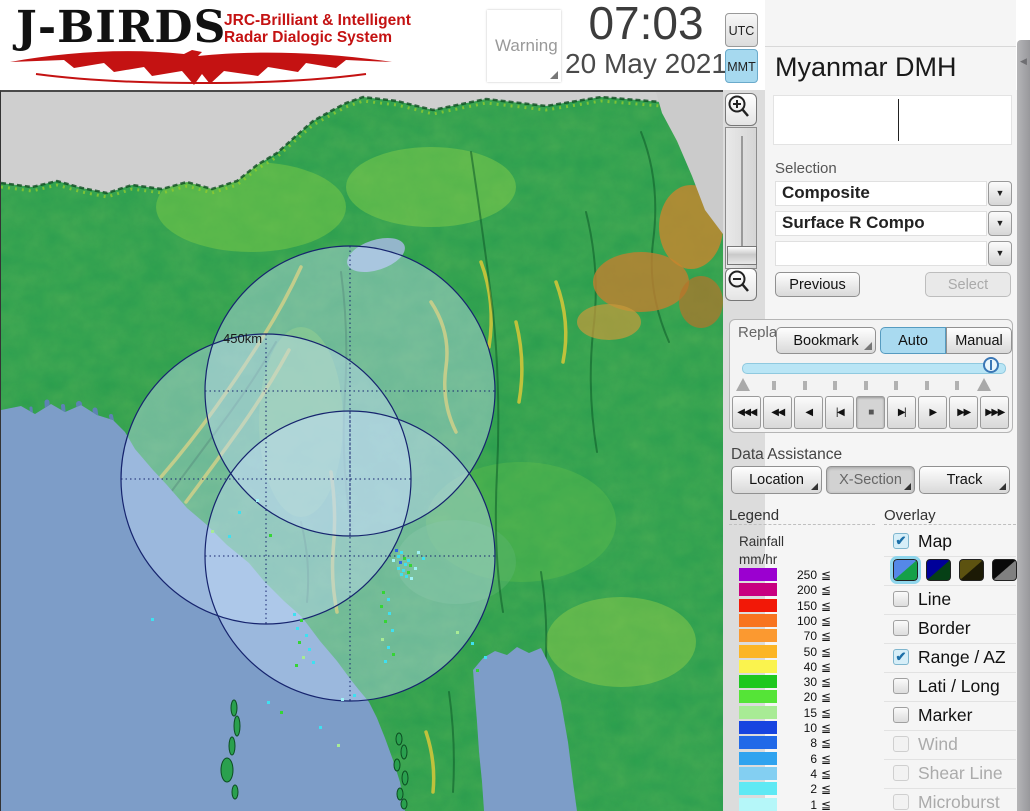  I want to click on microburst-checkbox, so click(901, 802).